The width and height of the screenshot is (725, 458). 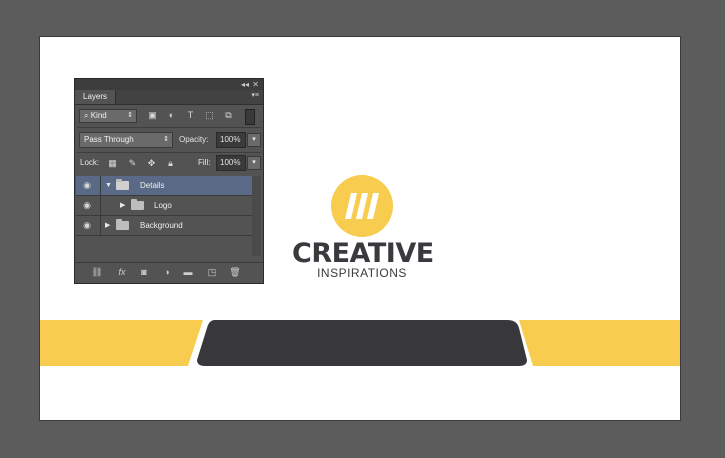 I want to click on logo-mark-icon, so click(x=362, y=206).